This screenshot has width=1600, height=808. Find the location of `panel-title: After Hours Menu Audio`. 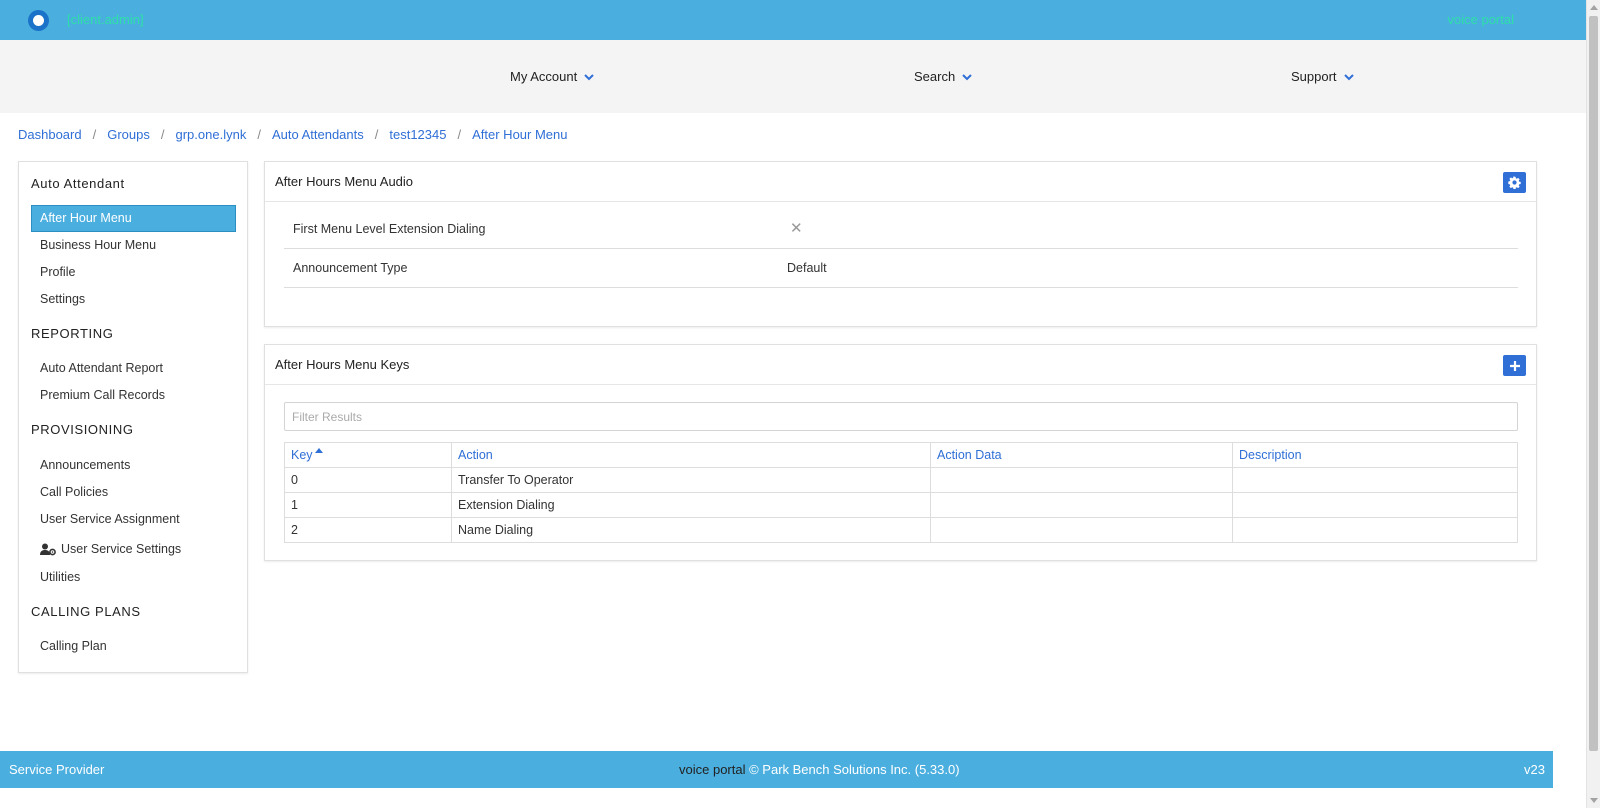

panel-title: After Hours Menu Audio is located at coordinates (344, 181).